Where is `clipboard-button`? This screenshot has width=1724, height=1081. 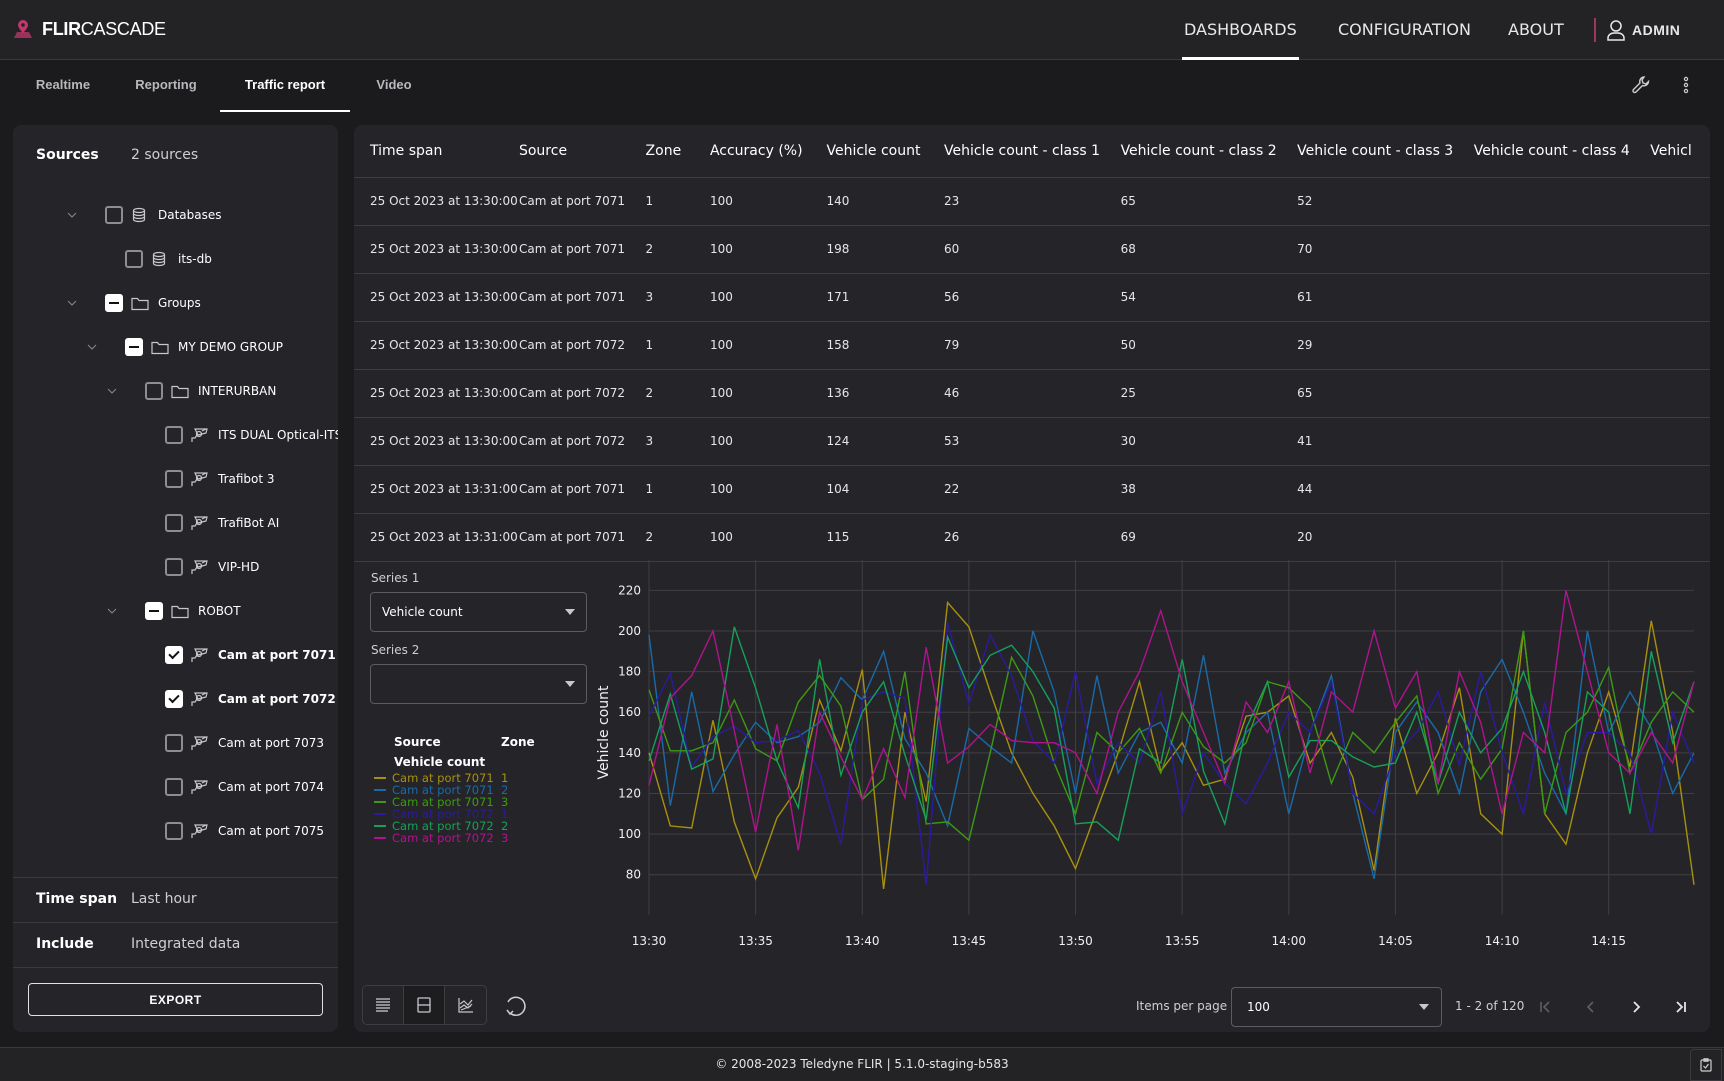
clipboard-button is located at coordinates (1706, 1065).